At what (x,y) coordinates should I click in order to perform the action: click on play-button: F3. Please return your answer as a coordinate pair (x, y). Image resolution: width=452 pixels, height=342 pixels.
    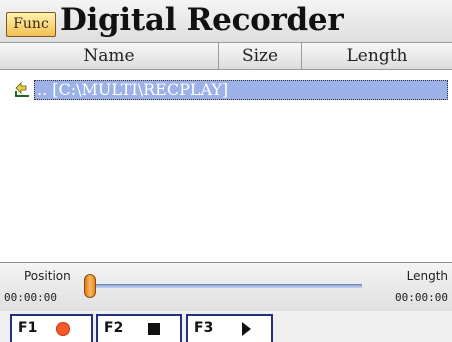
    Looking at the image, I should click on (229, 328).